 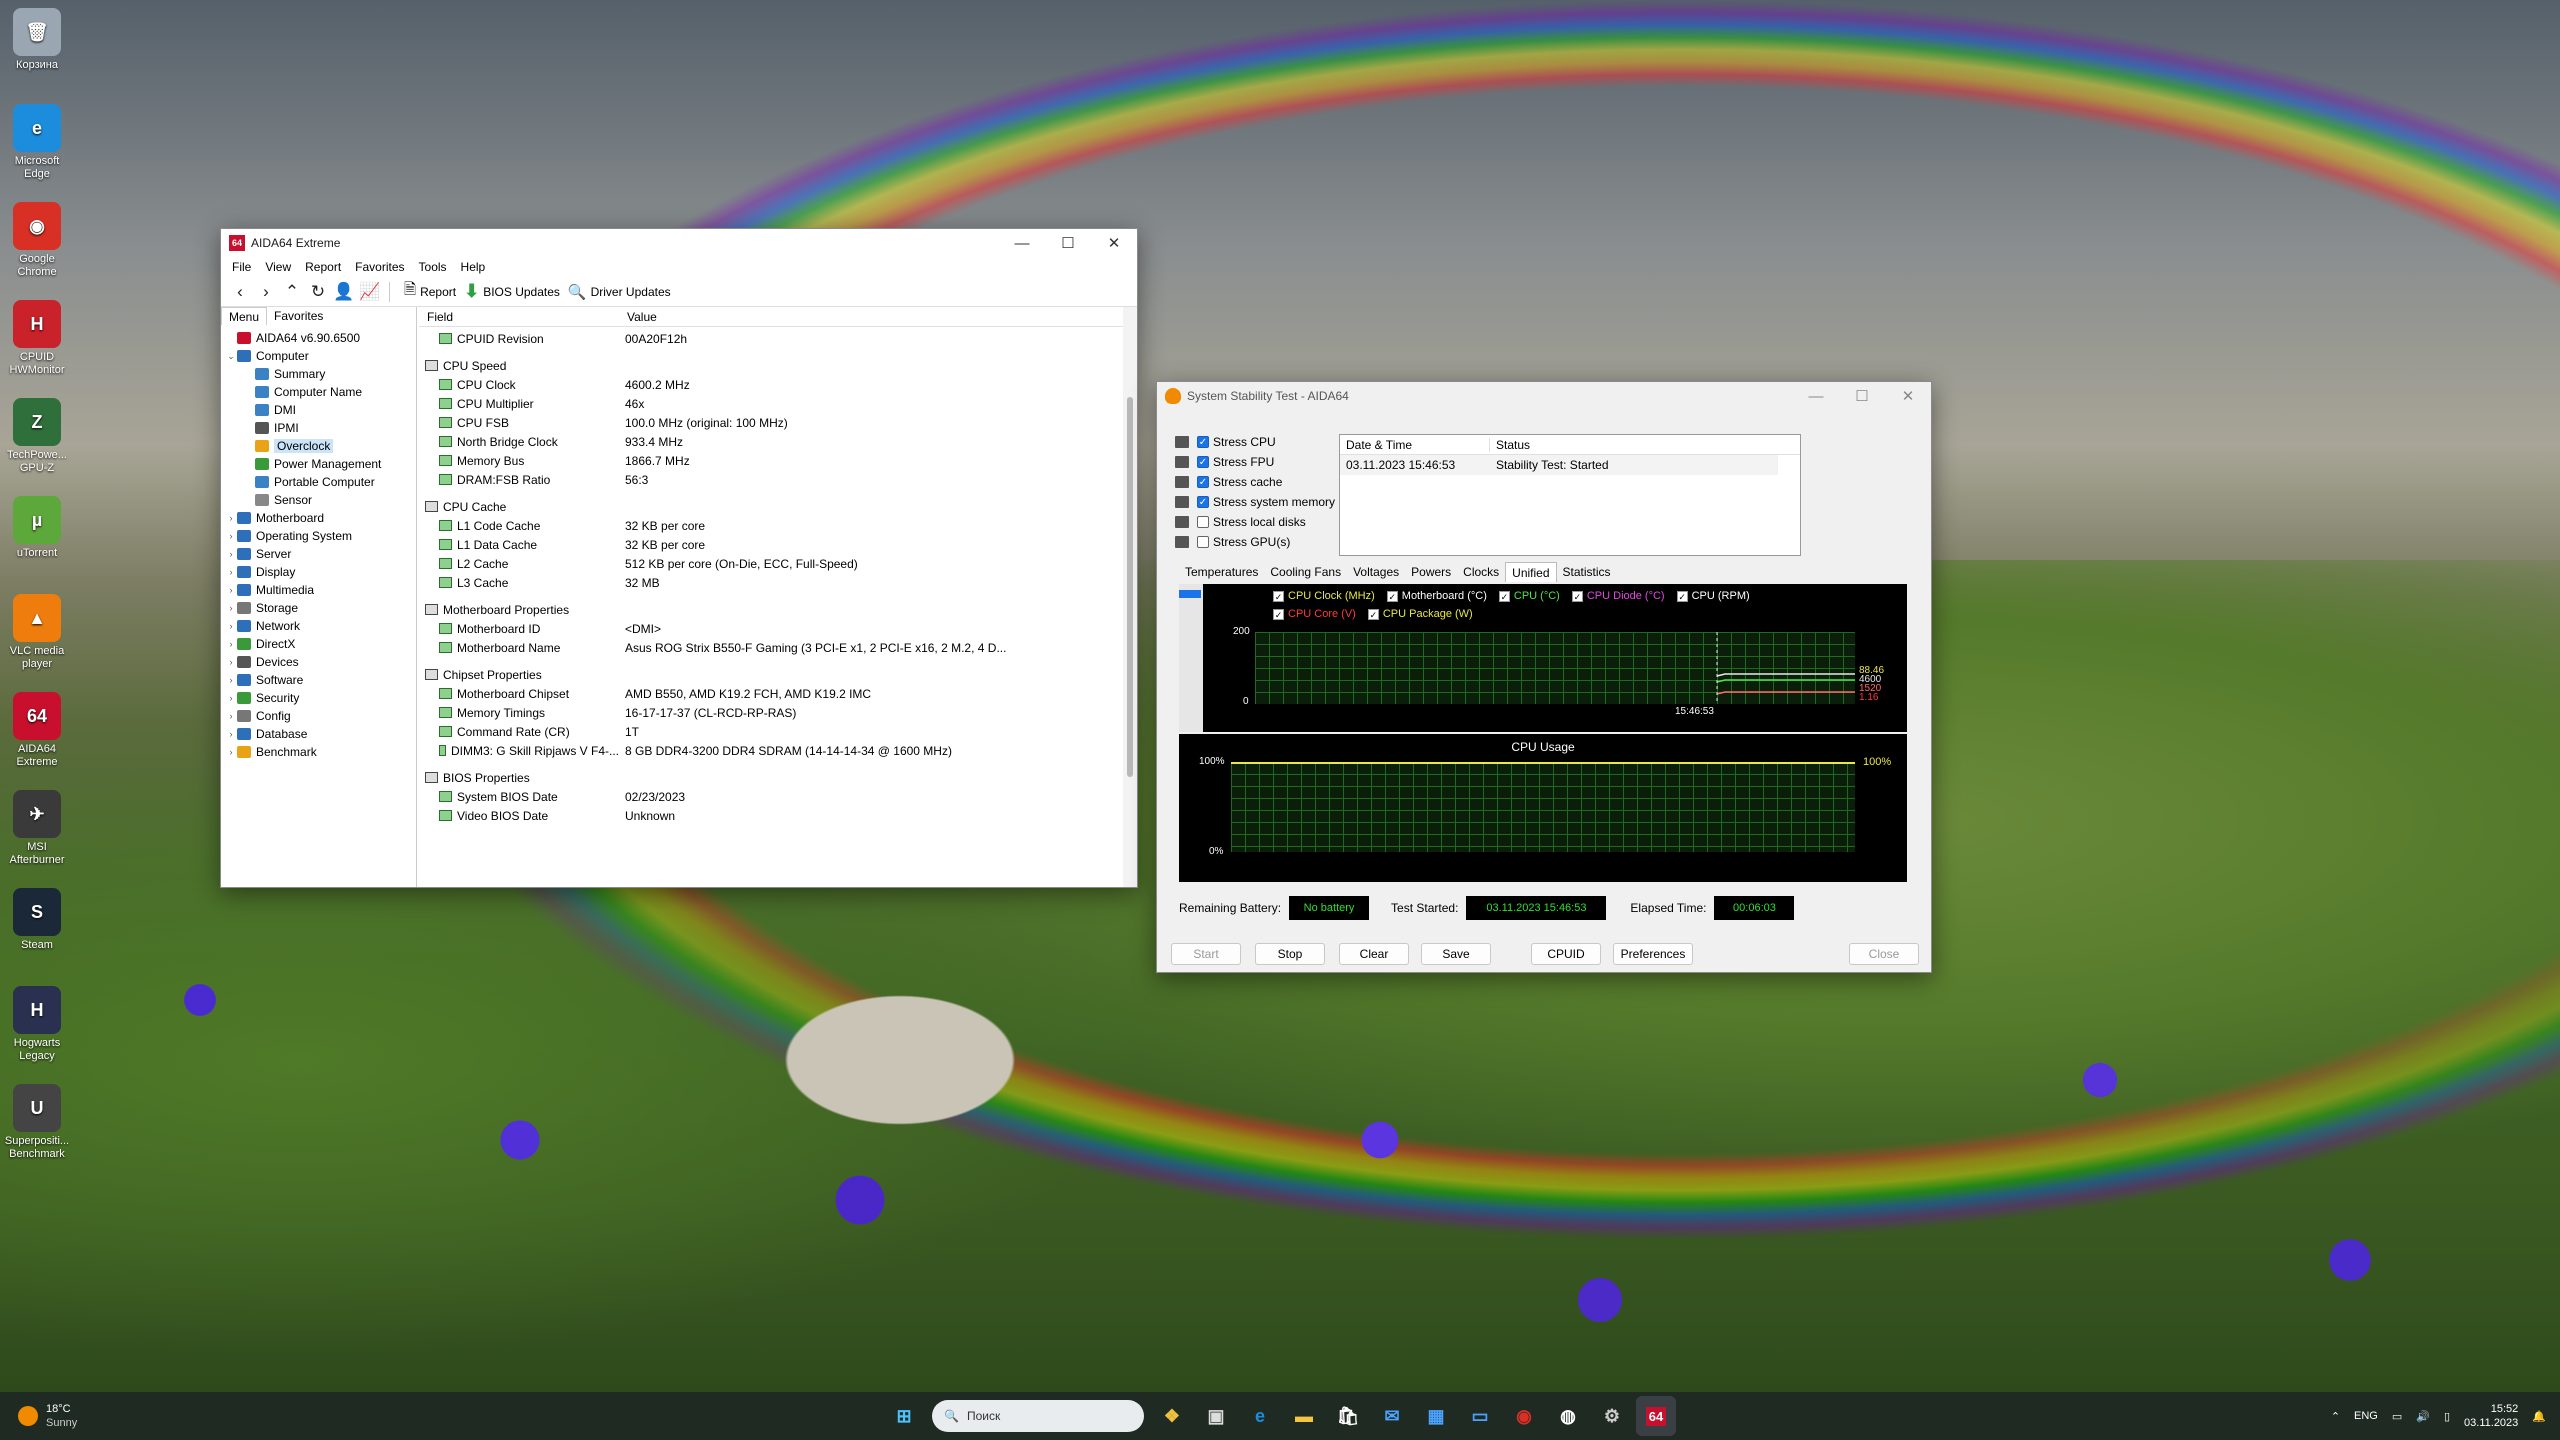 What do you see at coordinates (318, 608) in the screenshot?
I see `tree-item: › Storage` at bounding box center [318, 608].